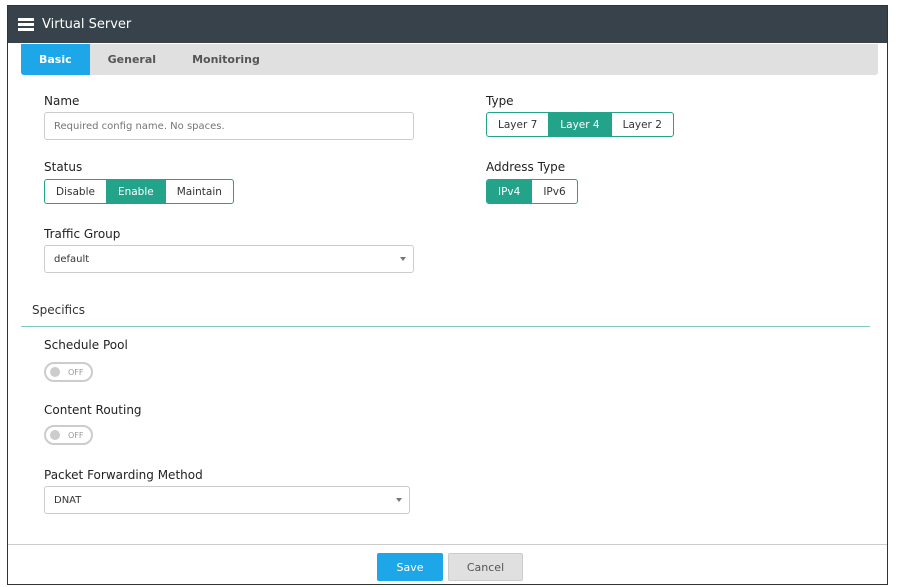 Image resolution: width=898 pixels, height=587 pixels. I want to click on traffic-group-value: default, so click(72, 259).